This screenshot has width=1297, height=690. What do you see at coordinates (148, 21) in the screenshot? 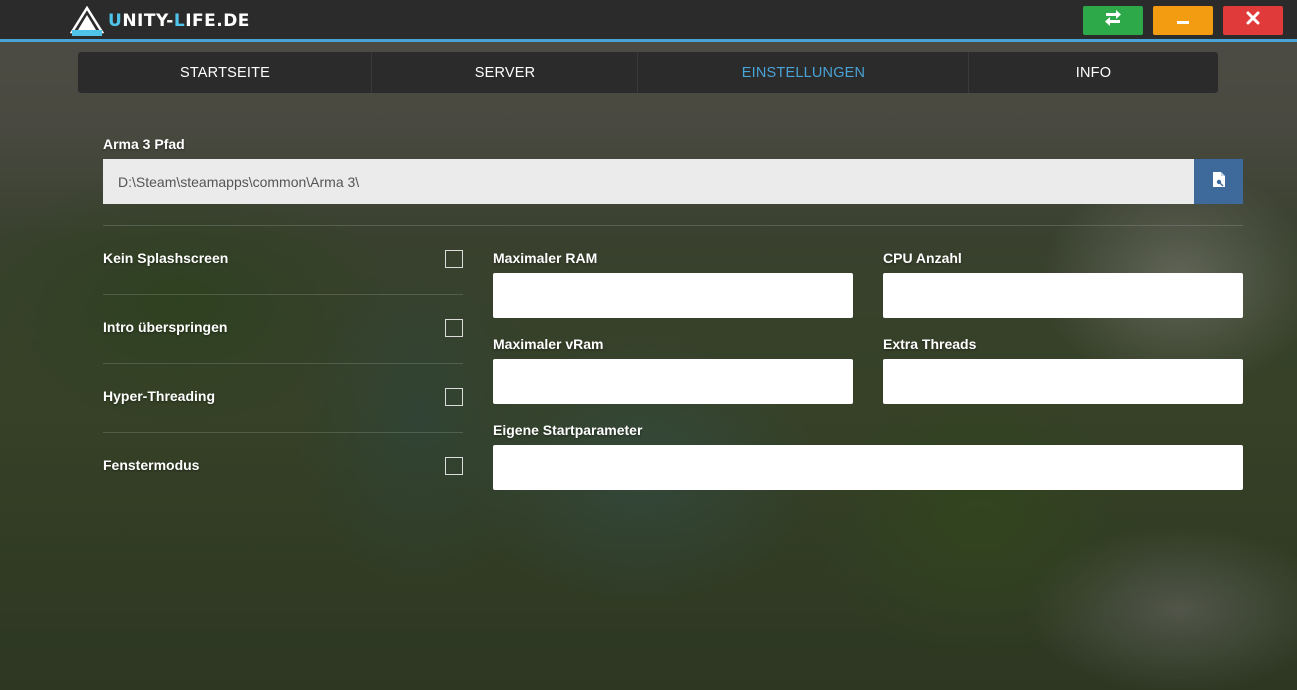
I see `brand-nity: NITY-` at bounding box center [148, 21].